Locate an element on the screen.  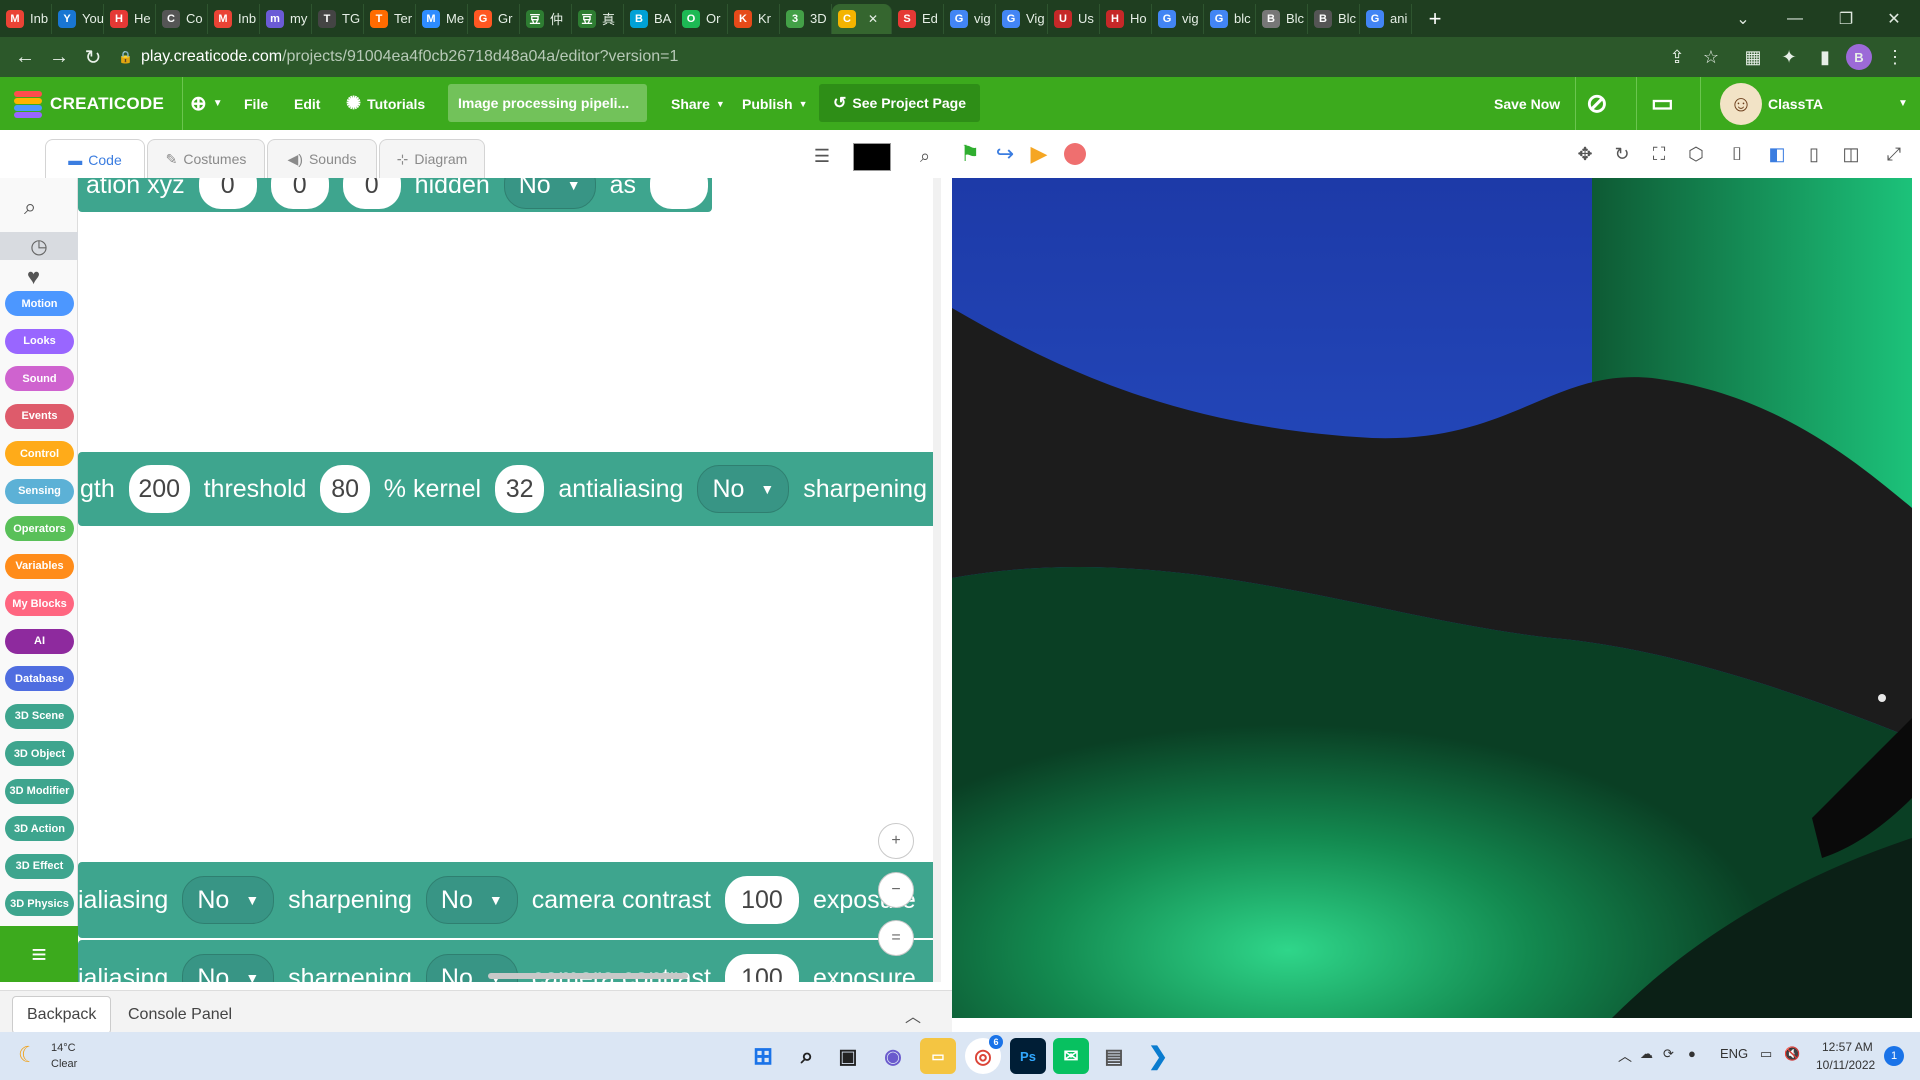
cloud-icon: ☁ is located at coordinates (1646, 1054).